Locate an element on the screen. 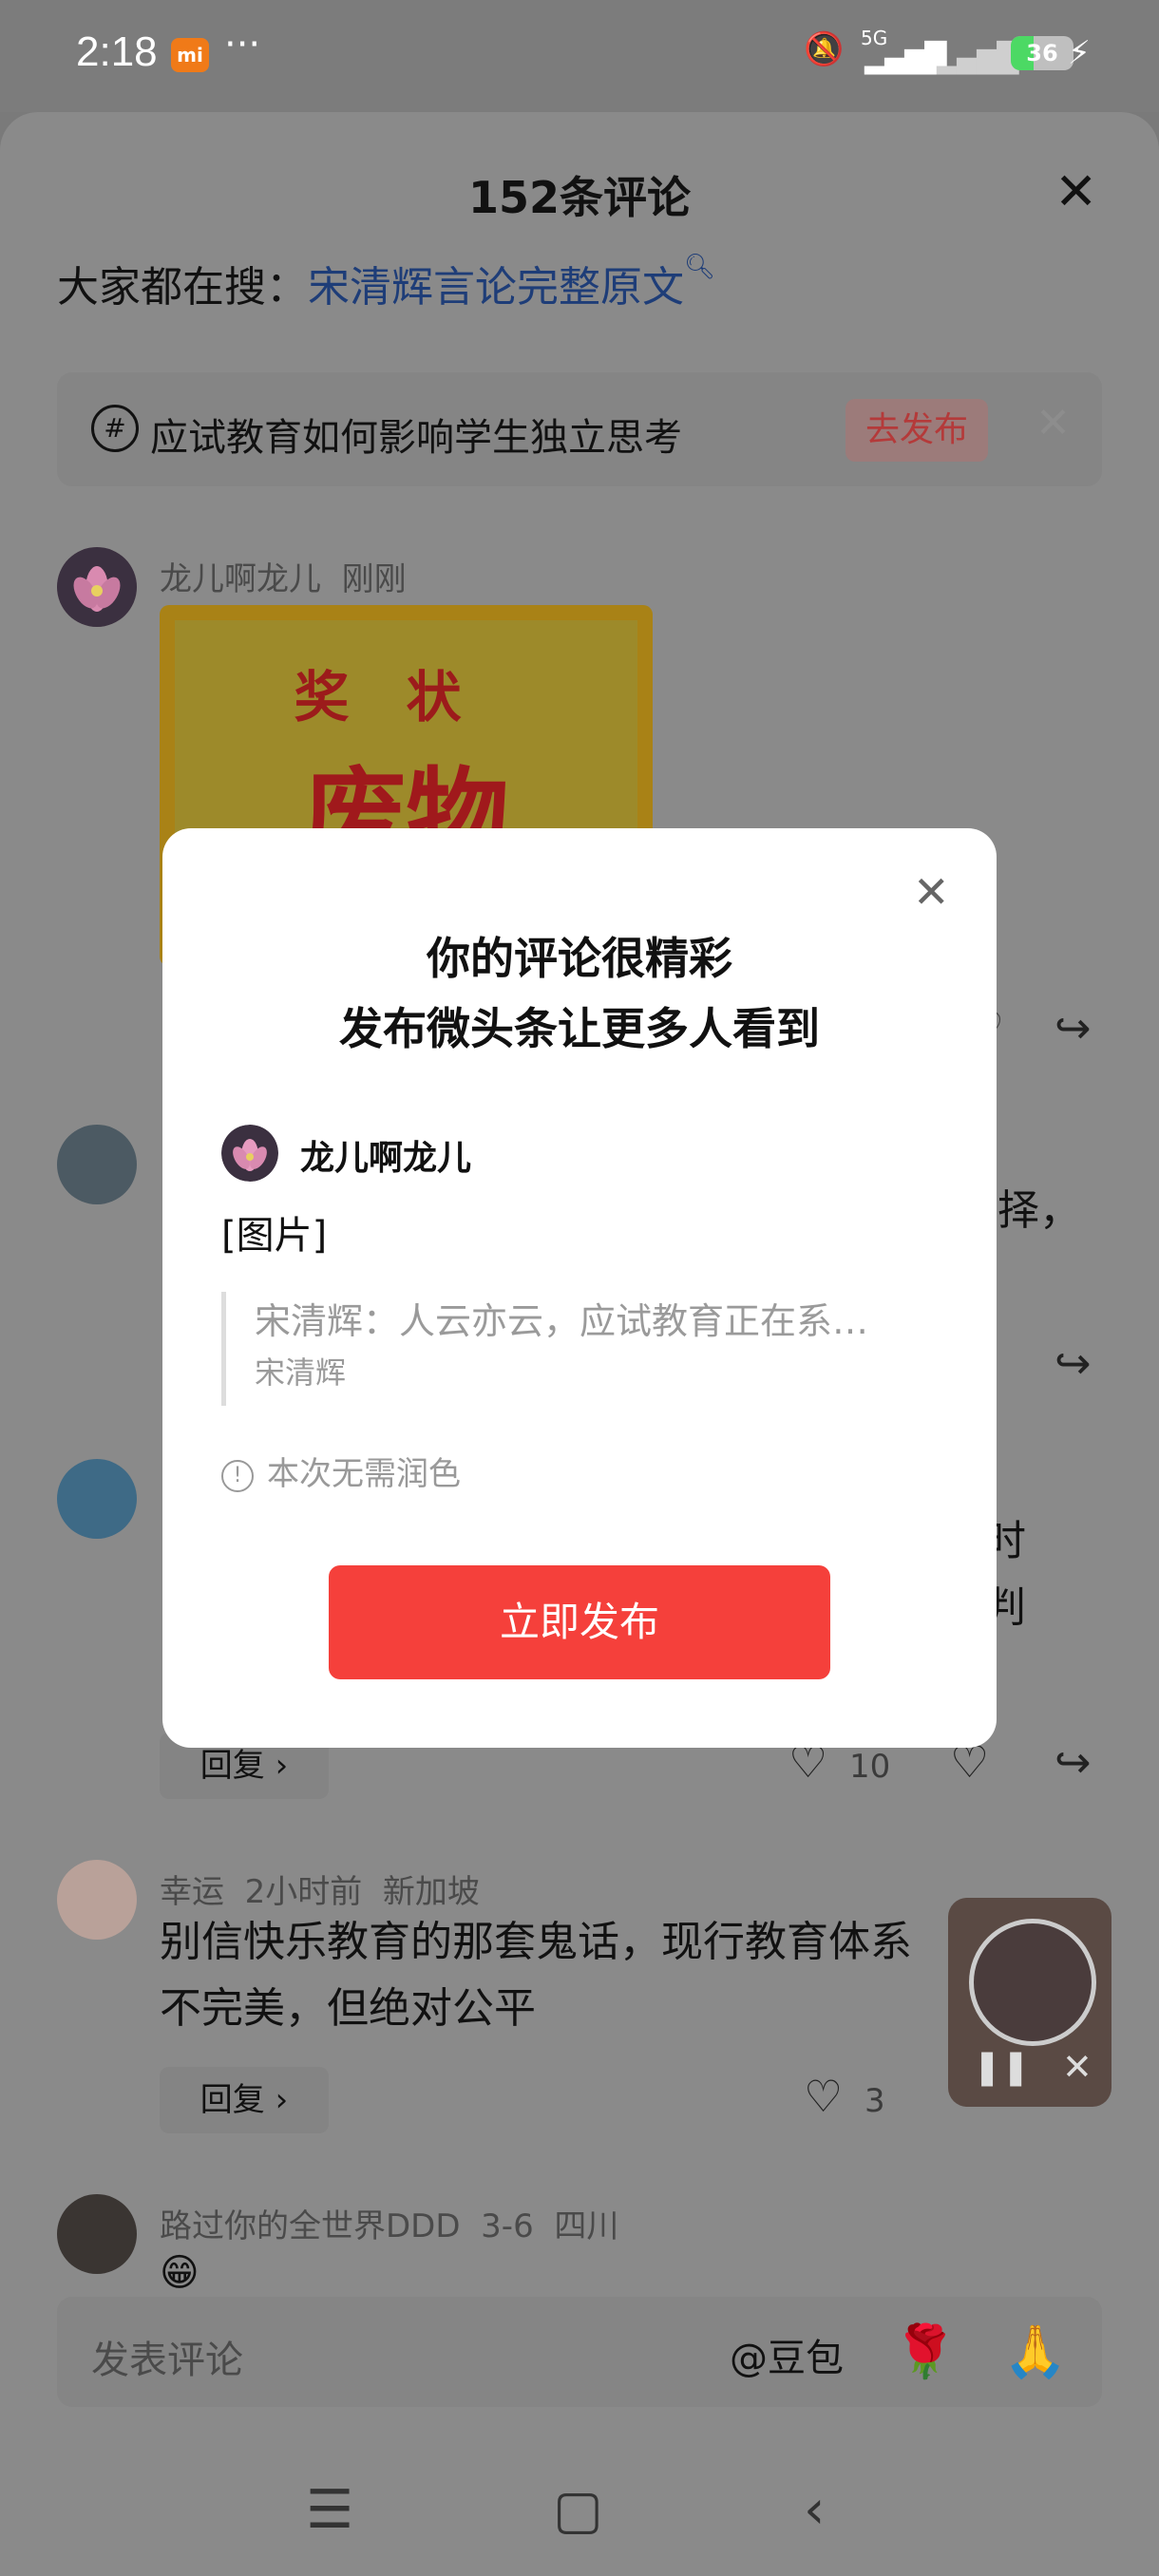 The height and width of the screenshot is (2576, 1159). topic-text: 应试教育如何影响学生独立思考 is located at coordinates (416, 434).